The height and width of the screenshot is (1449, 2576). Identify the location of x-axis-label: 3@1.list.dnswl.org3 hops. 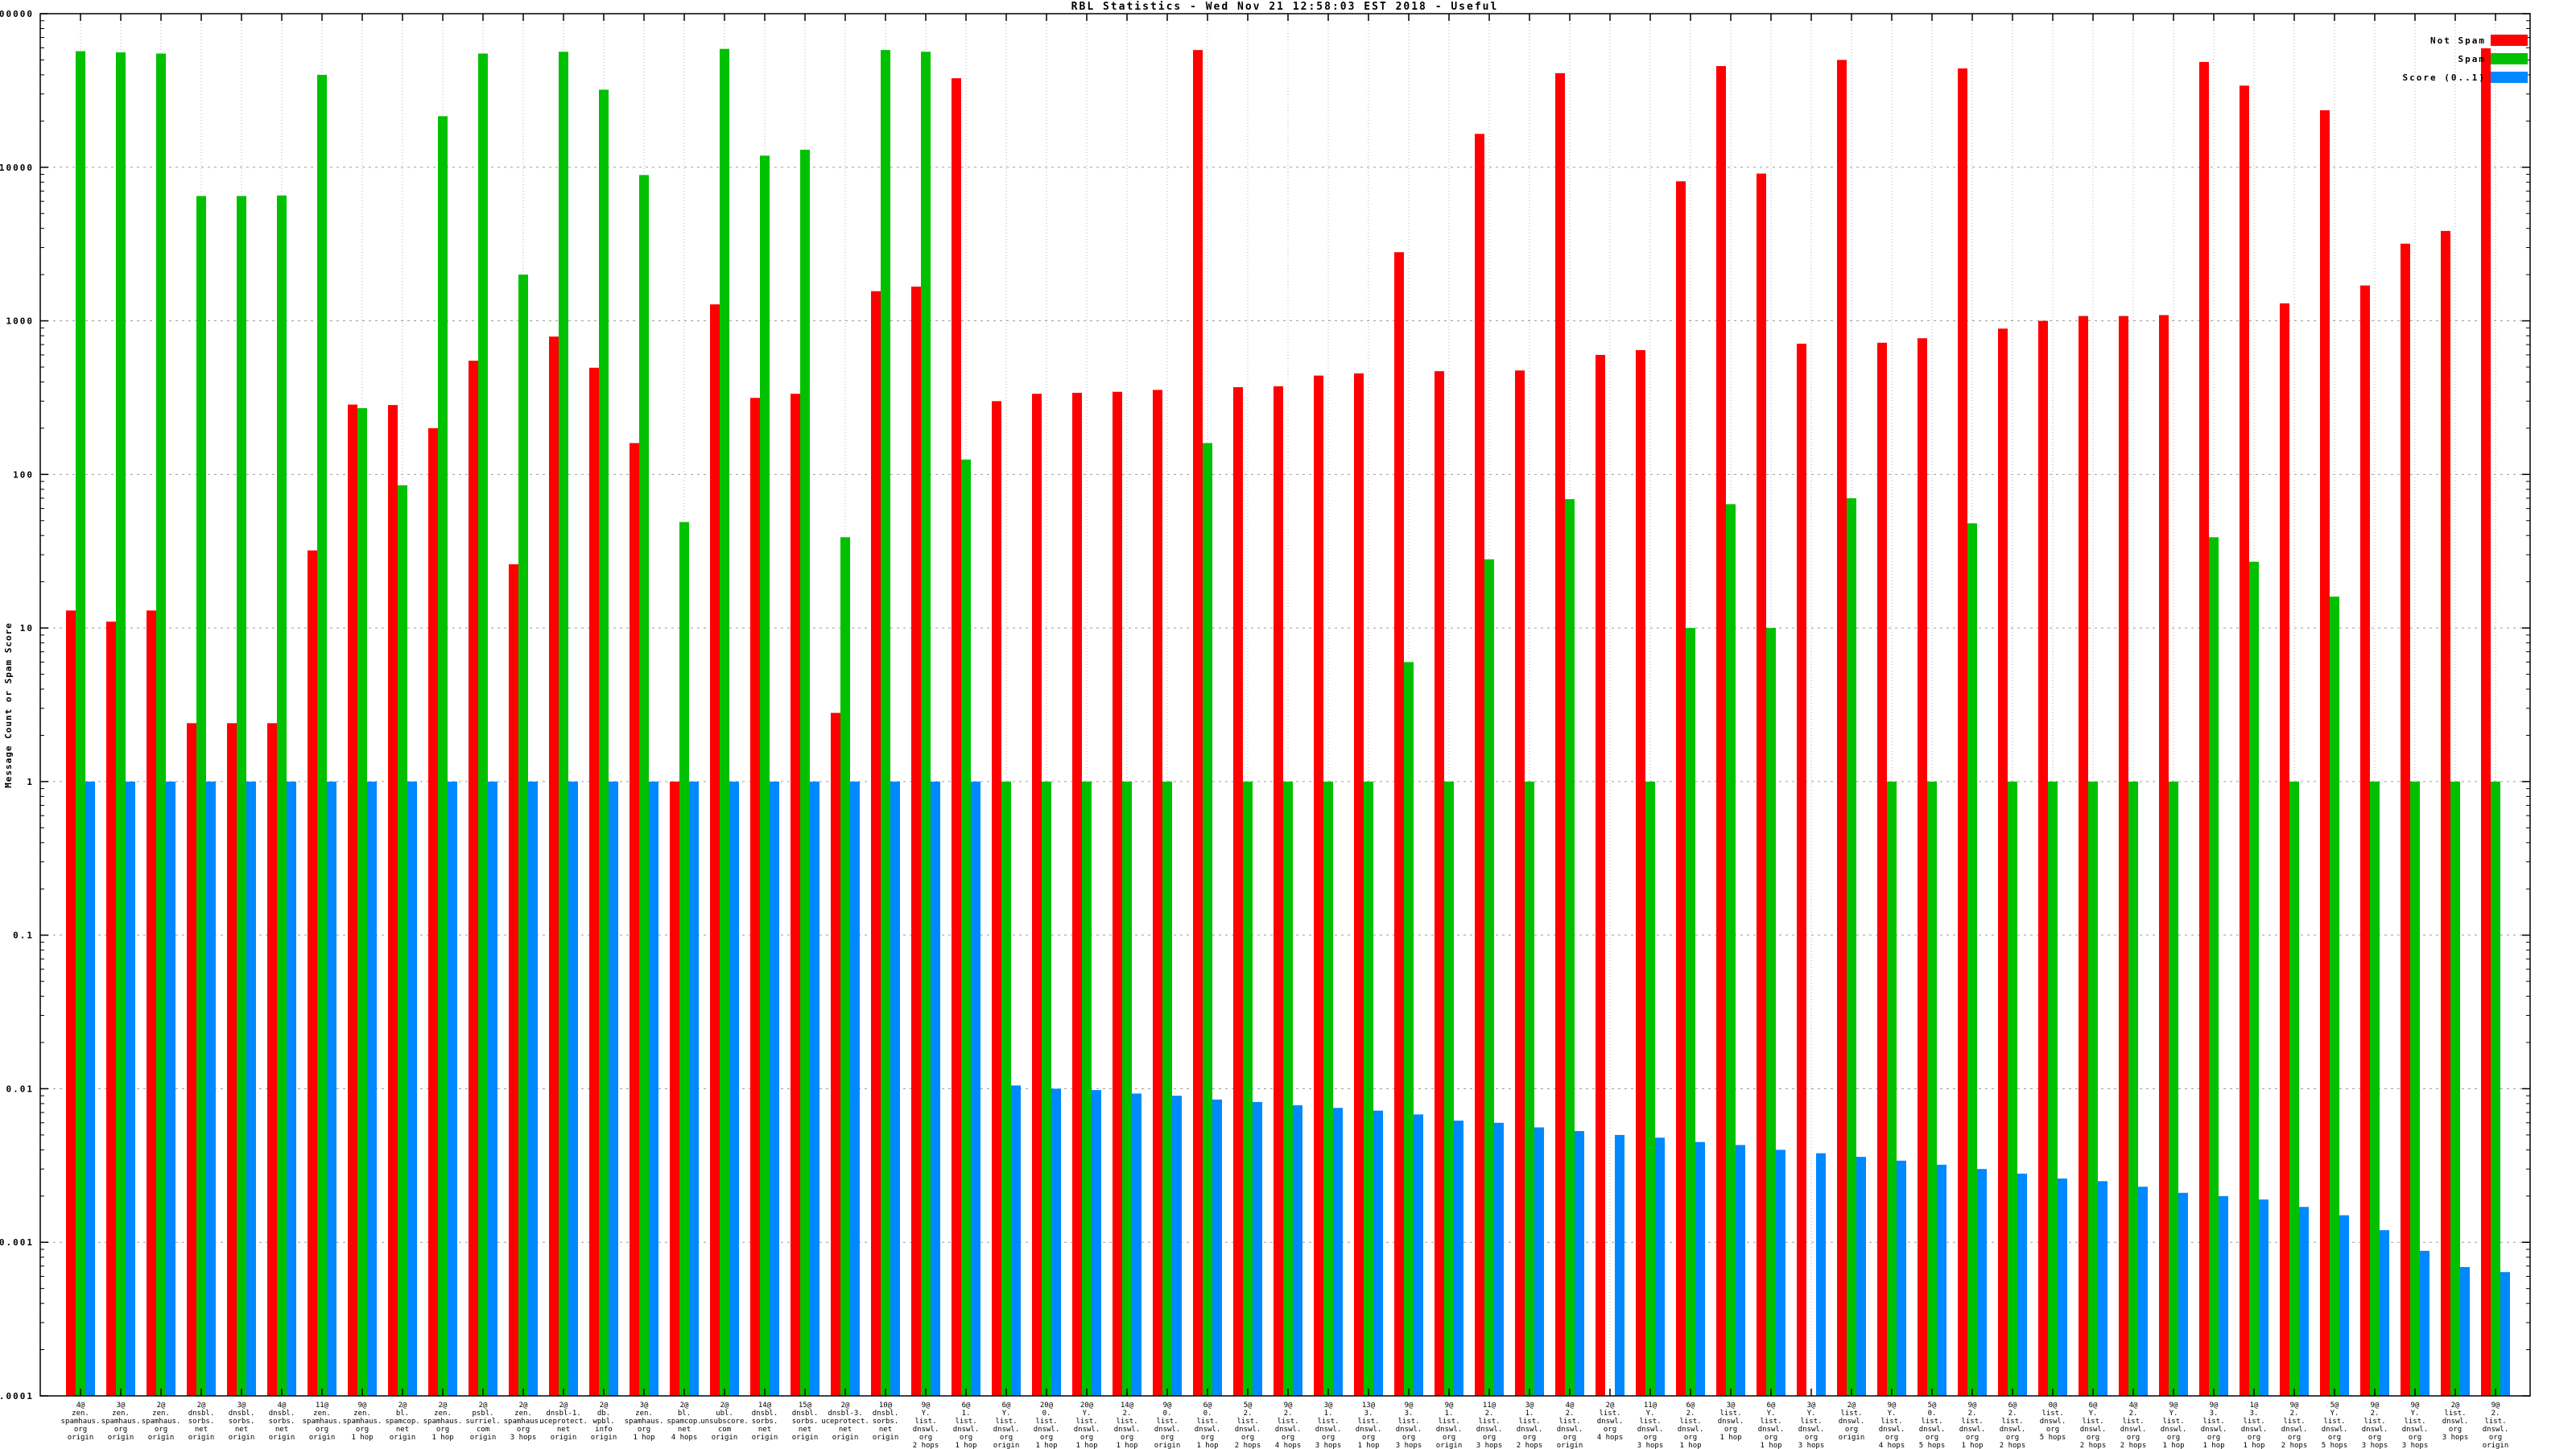
(1328, 1425).